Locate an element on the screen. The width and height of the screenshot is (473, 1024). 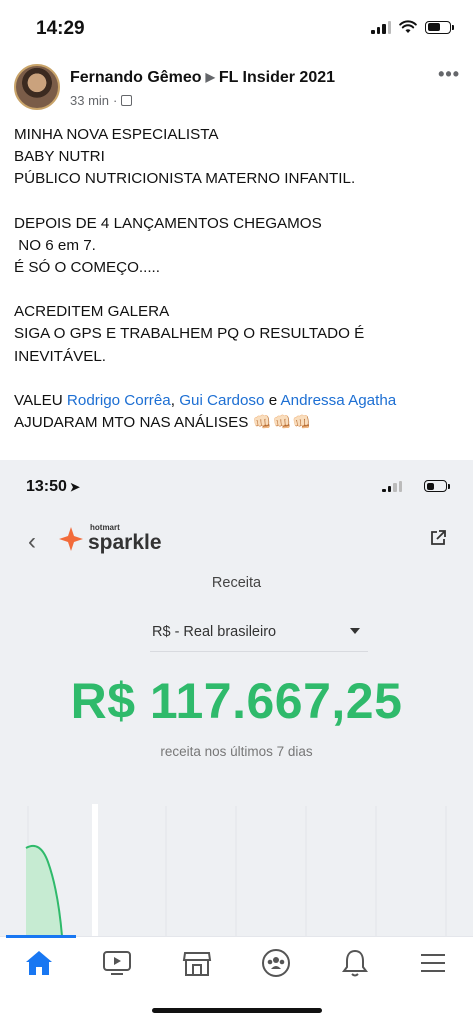
wifi-icon is located at coordinates (408, 26).